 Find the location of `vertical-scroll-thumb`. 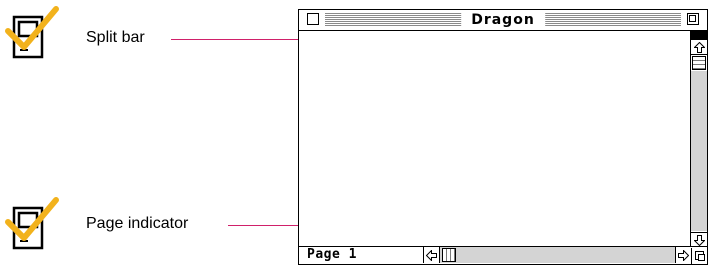

vertical-scroll-thumb is located at coordinates (699, 63).